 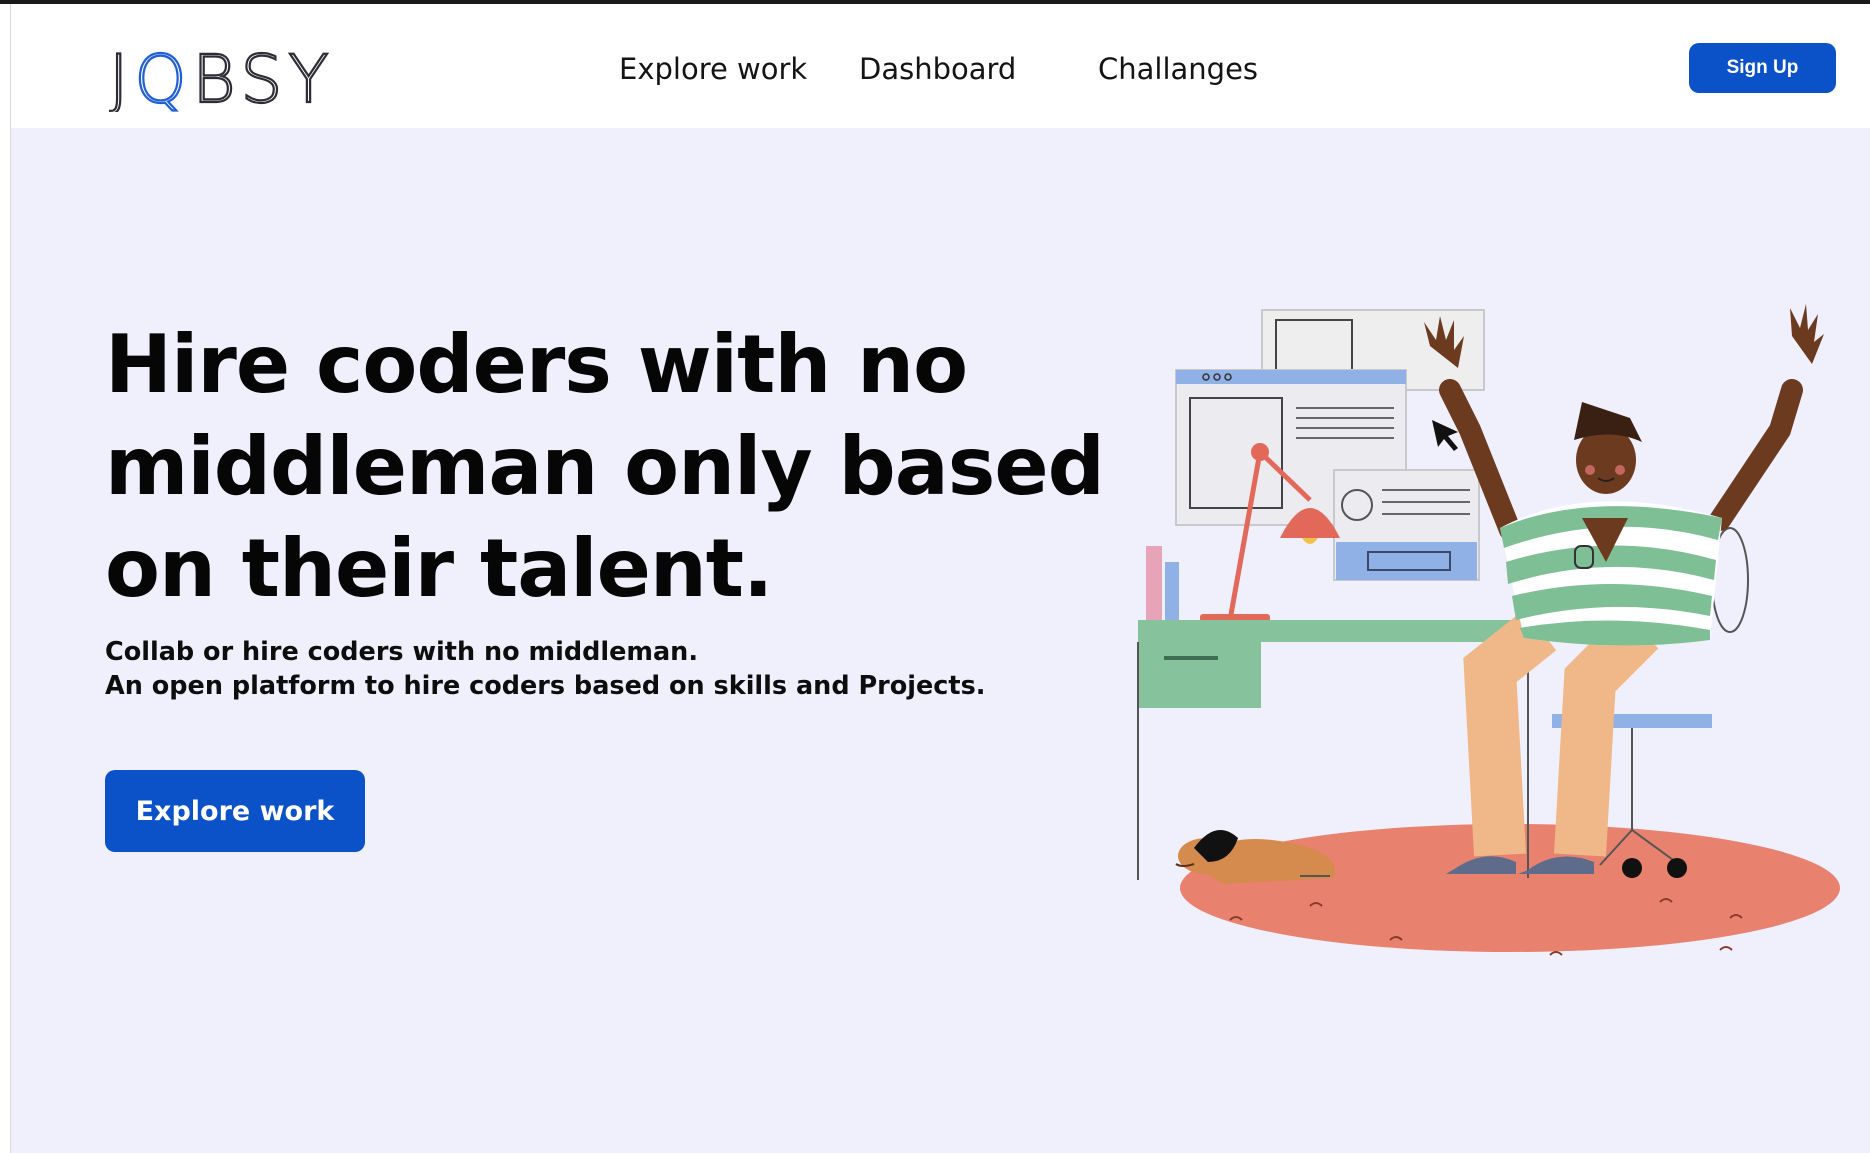 I want to click on sign-up-button: Sign Up, so click(x=1762, y=68).